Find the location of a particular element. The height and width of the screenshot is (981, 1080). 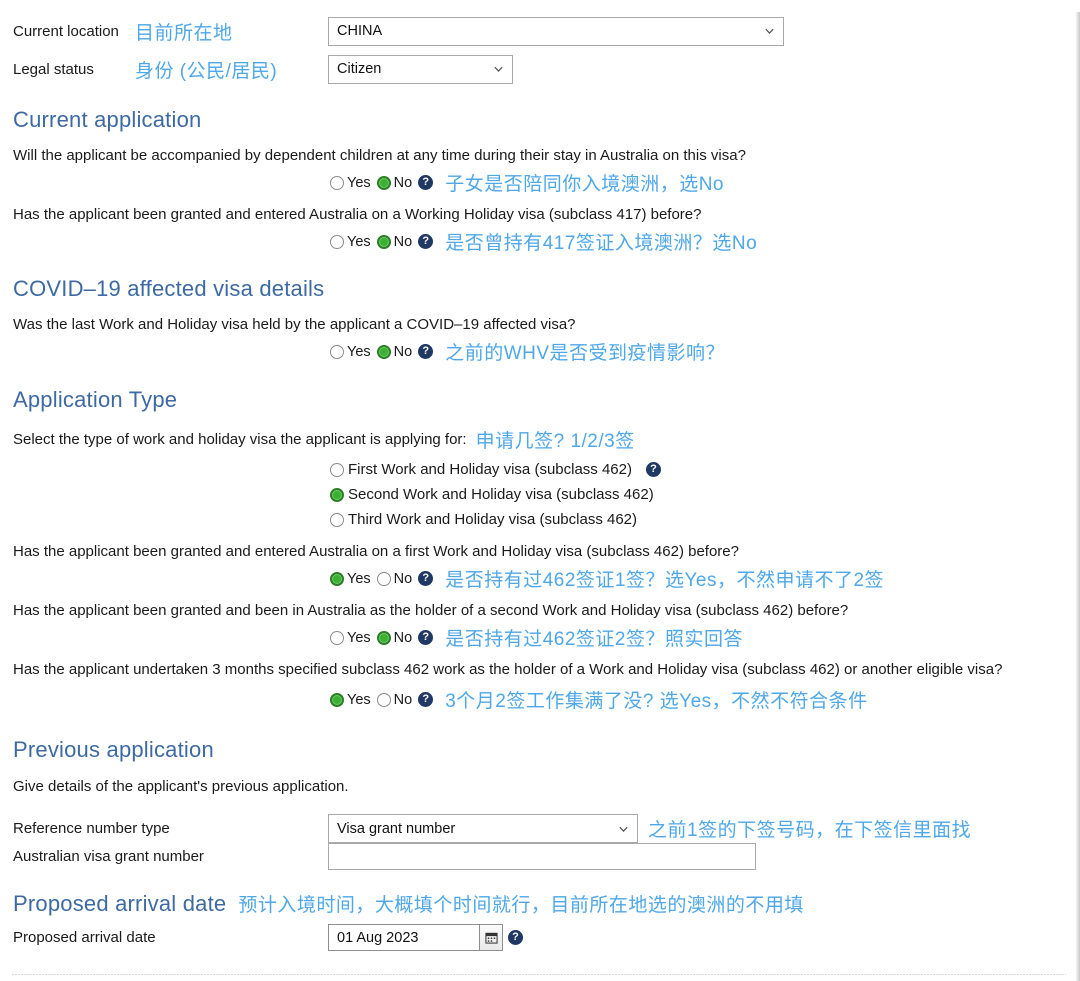

scrollbar-edge is located at coordinates (1078, 496).